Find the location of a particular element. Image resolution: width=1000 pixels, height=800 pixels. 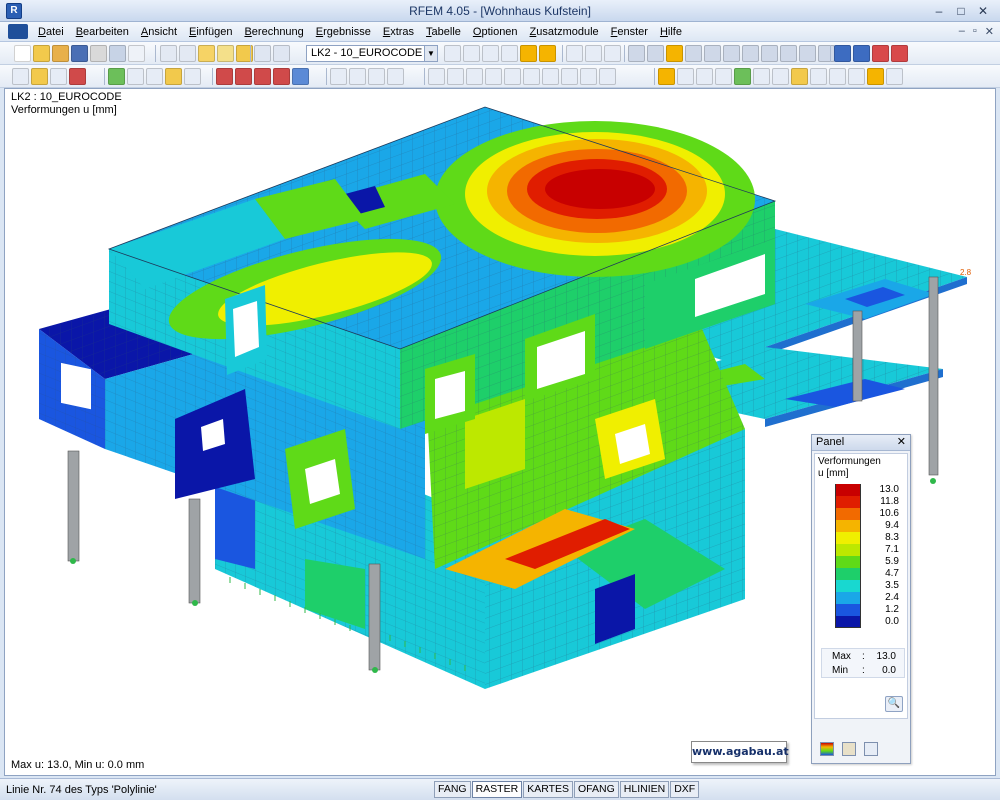

render-shadow-icon is located at coordinates (395, 76).